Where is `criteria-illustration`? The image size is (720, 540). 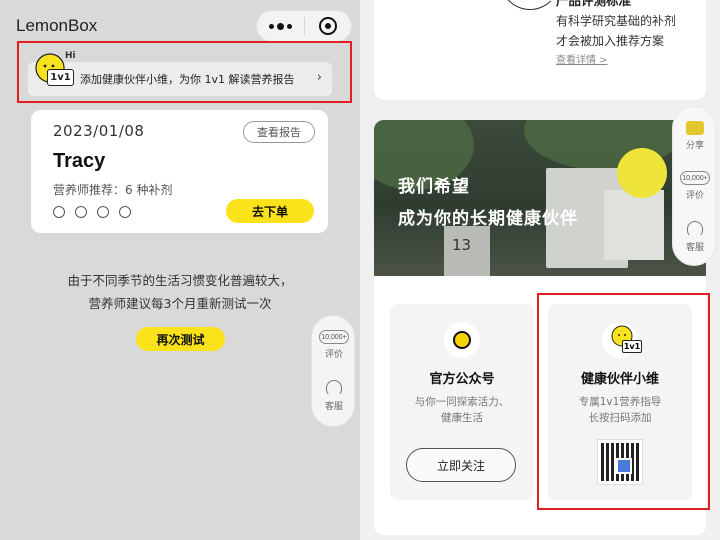
criteria-illustration is located at coordinates (530, 5).